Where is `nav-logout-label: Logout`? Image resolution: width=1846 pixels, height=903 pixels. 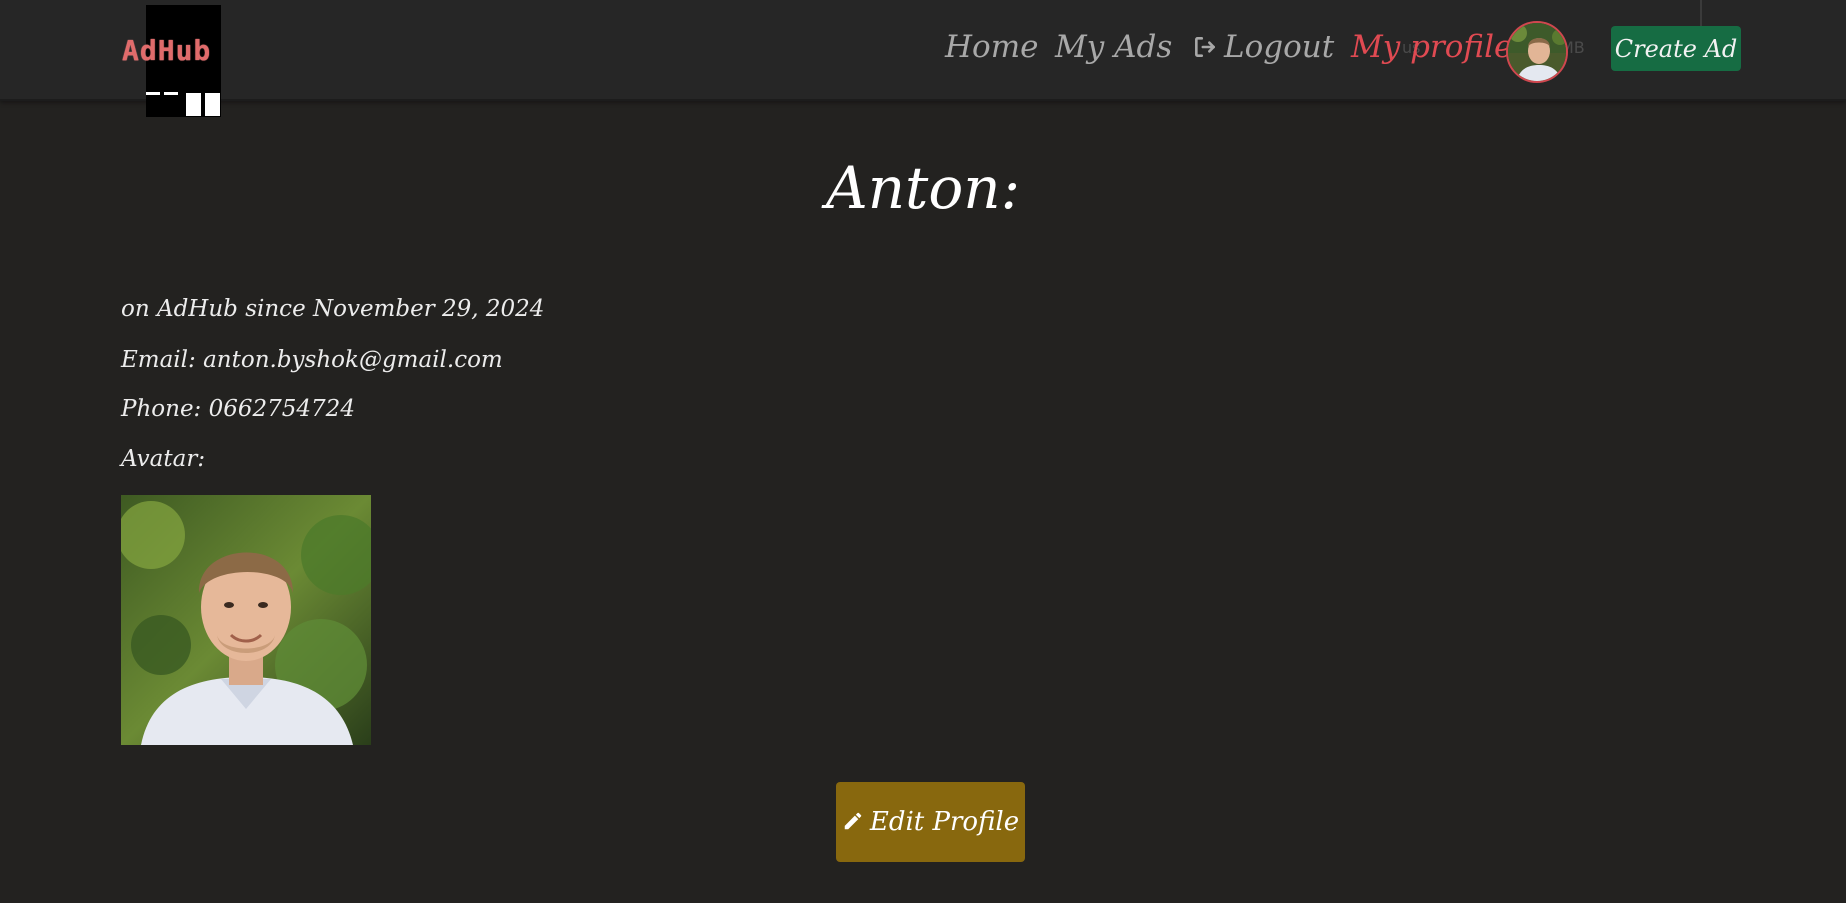 nav-logout-label: Logout is located at coordinates (1279, 47).